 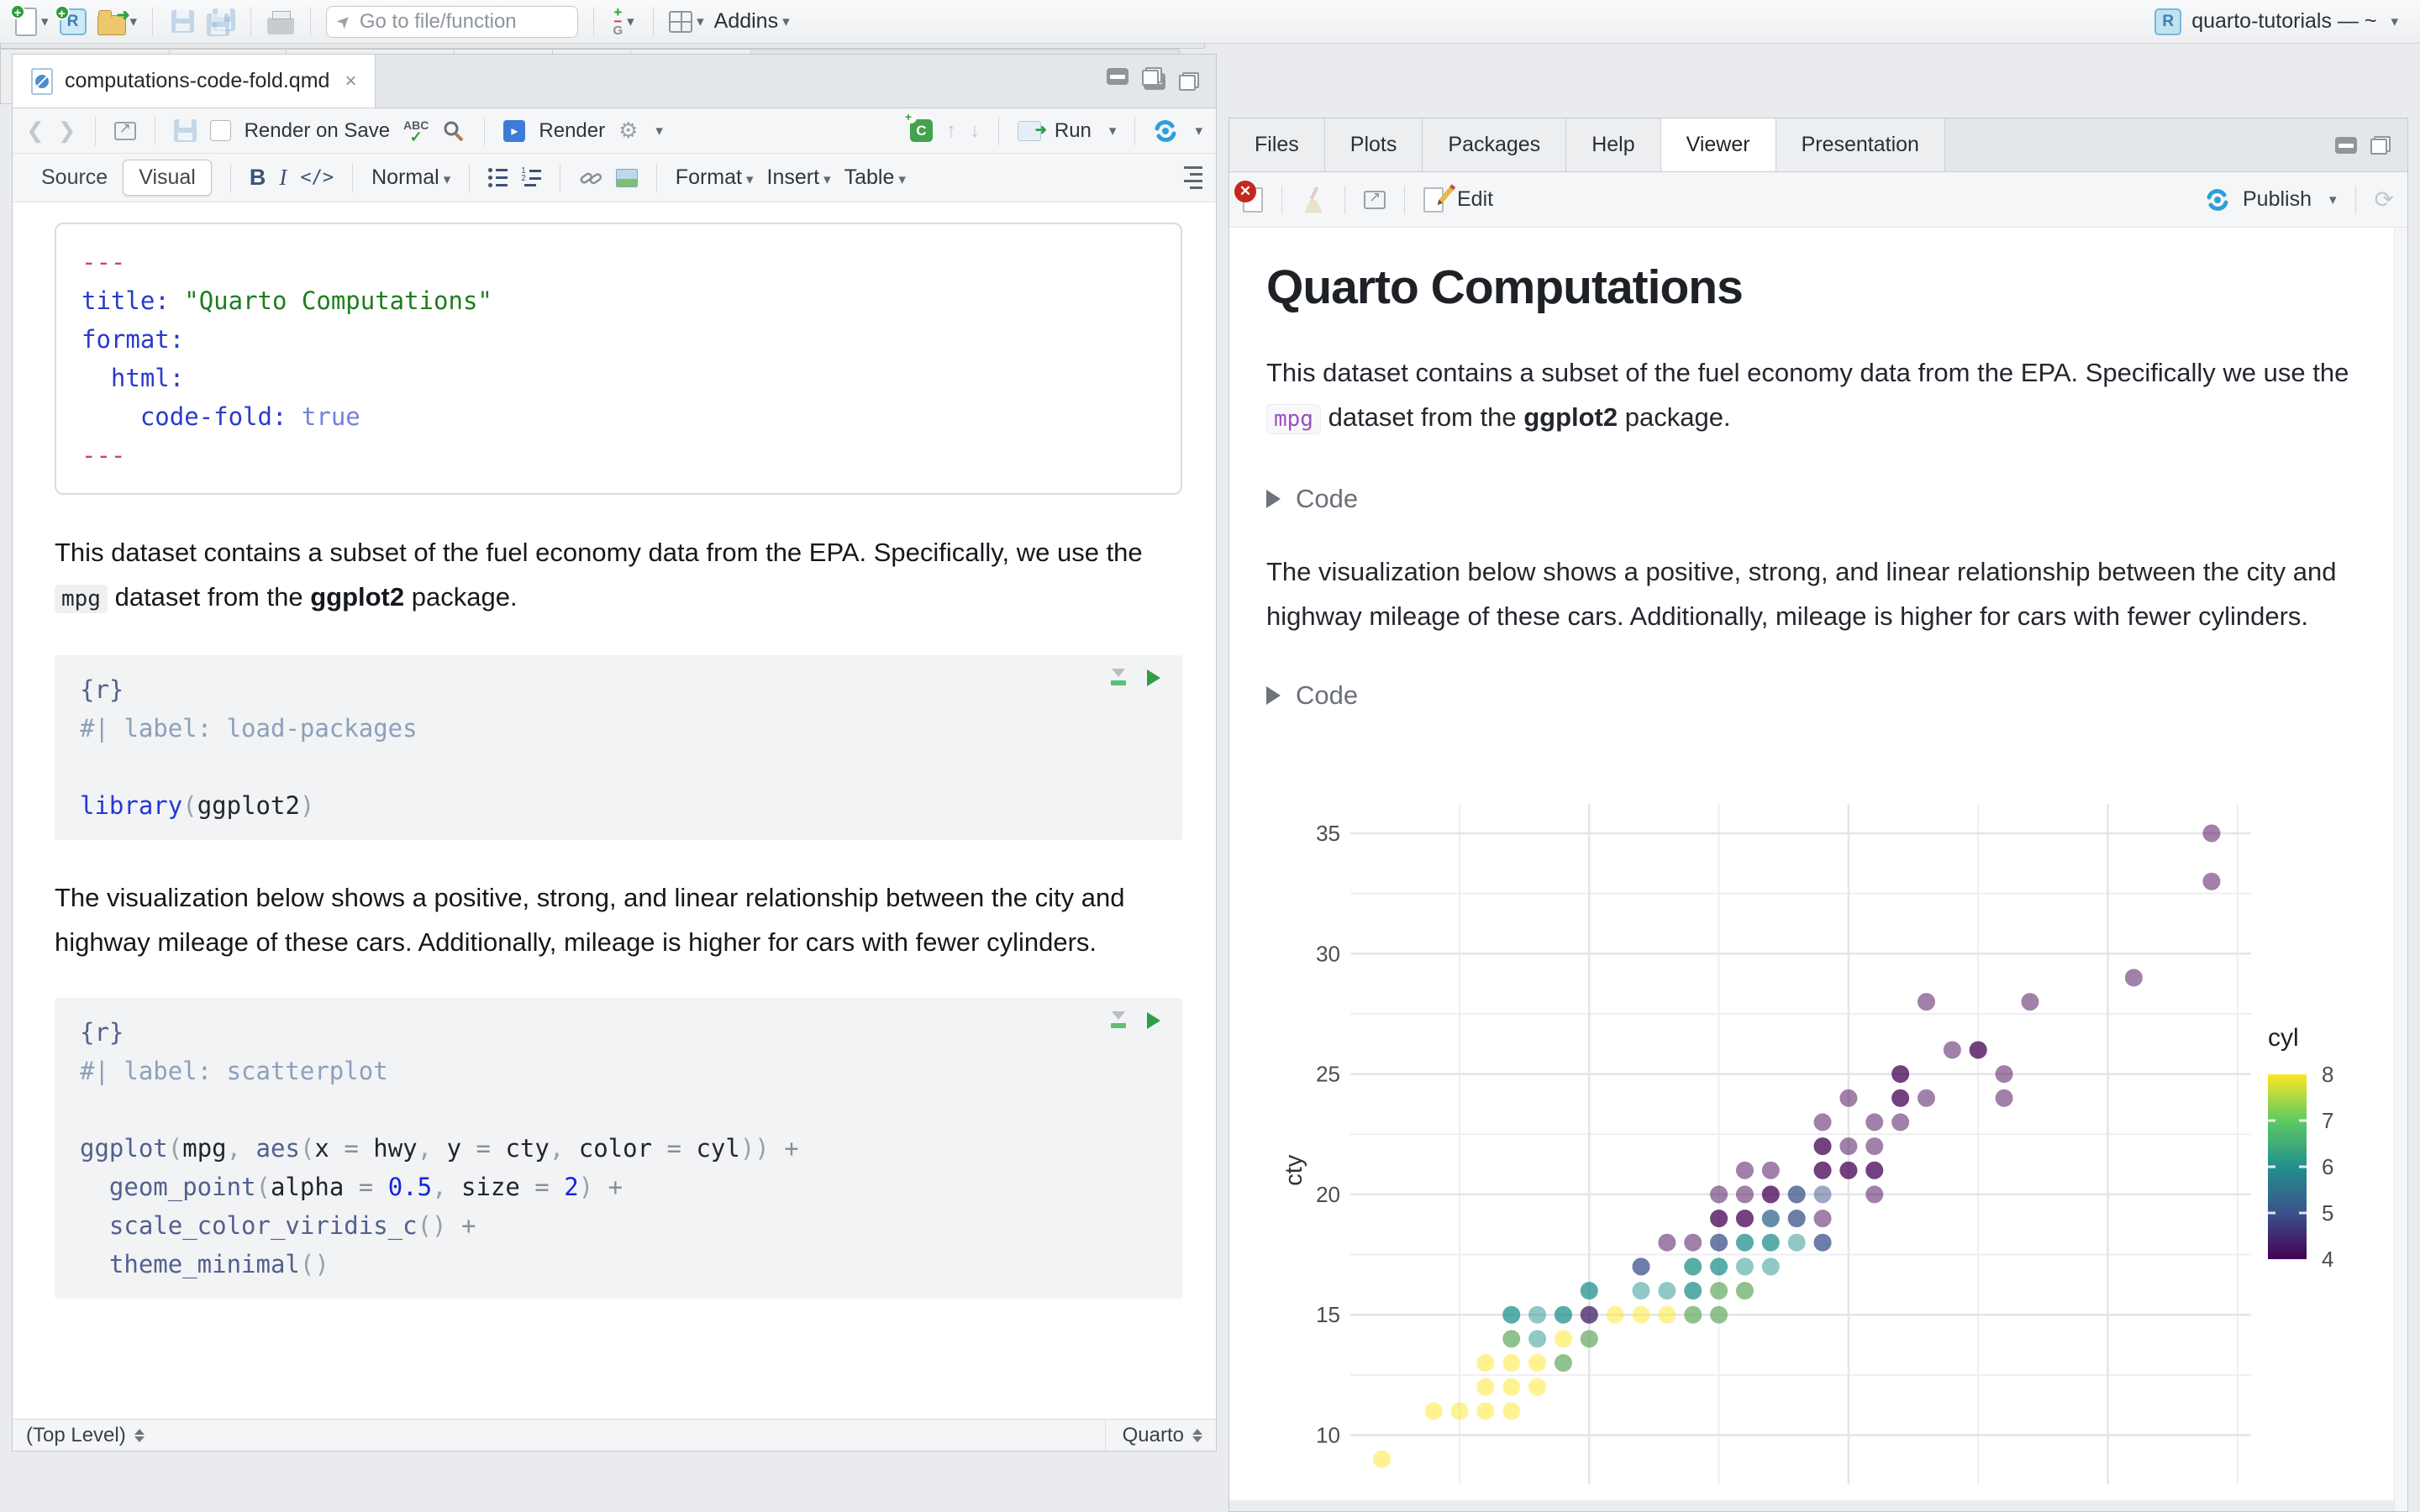 I want to click on outline-toggle-icon, so click(x=1193, y=177).